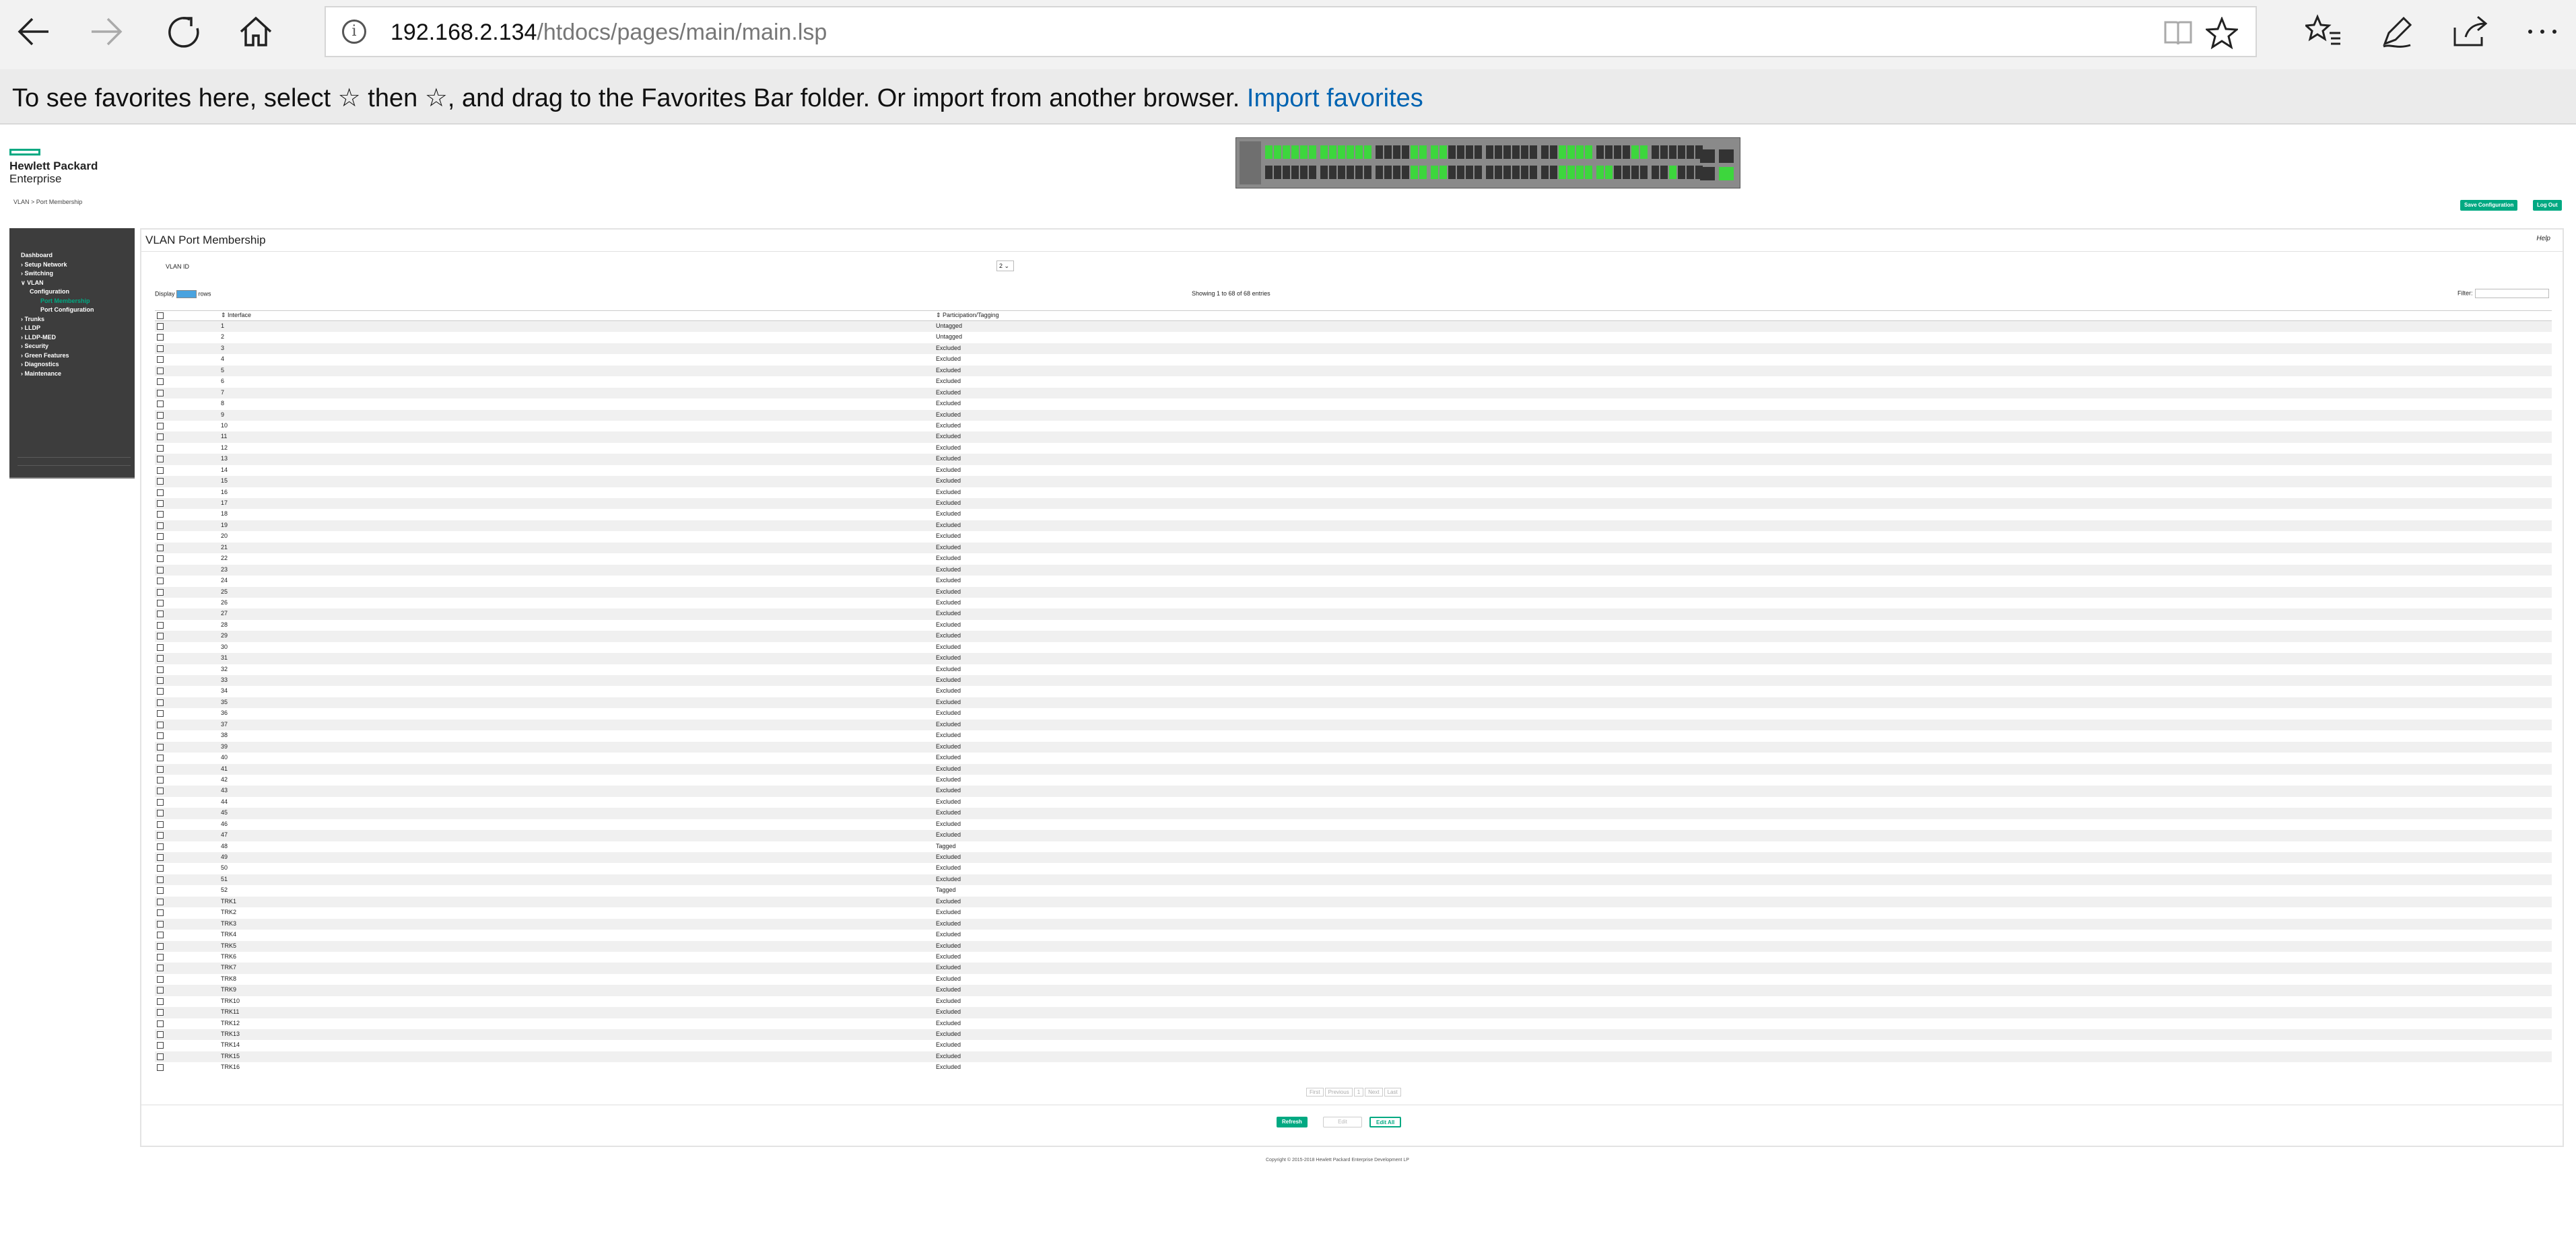 The height and width of the screenshot is (1252, 2576). I want to click on table-row: 27 Excluded, so click(1353, 614).